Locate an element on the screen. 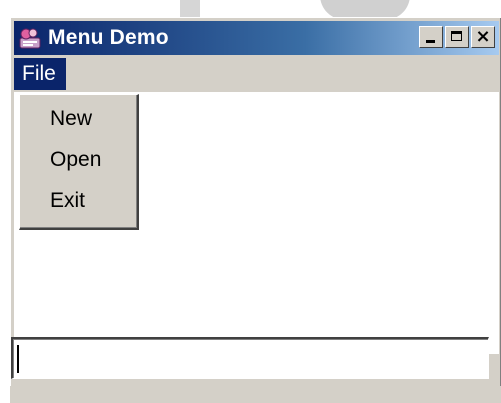 Image resolution: width=501 pixels, height=403 pixels. title-bar: Menu Demo × is located at coordinates (256, 38).